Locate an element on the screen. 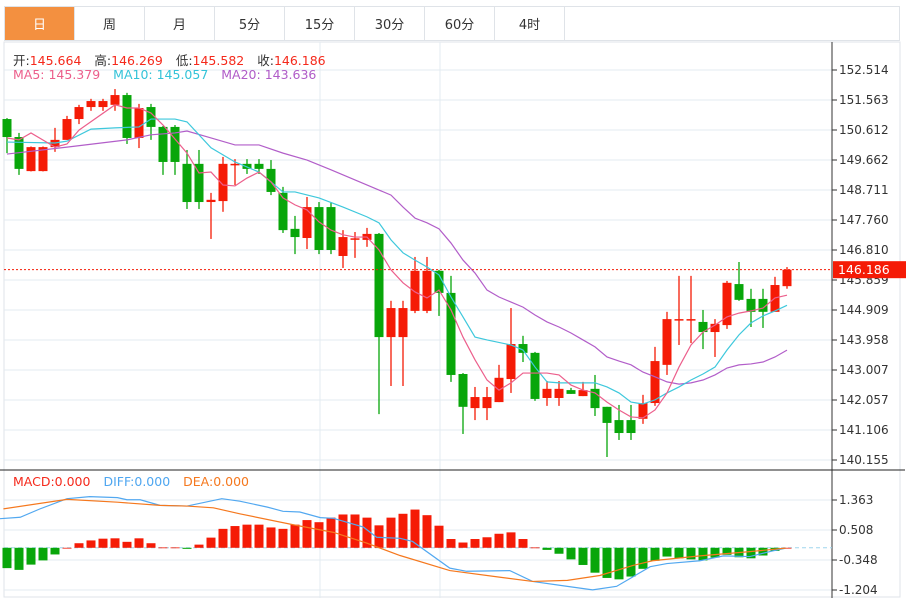 The image size is (910, 598). macd-tick-label: -0.348 is located at coordinates (858, 560).